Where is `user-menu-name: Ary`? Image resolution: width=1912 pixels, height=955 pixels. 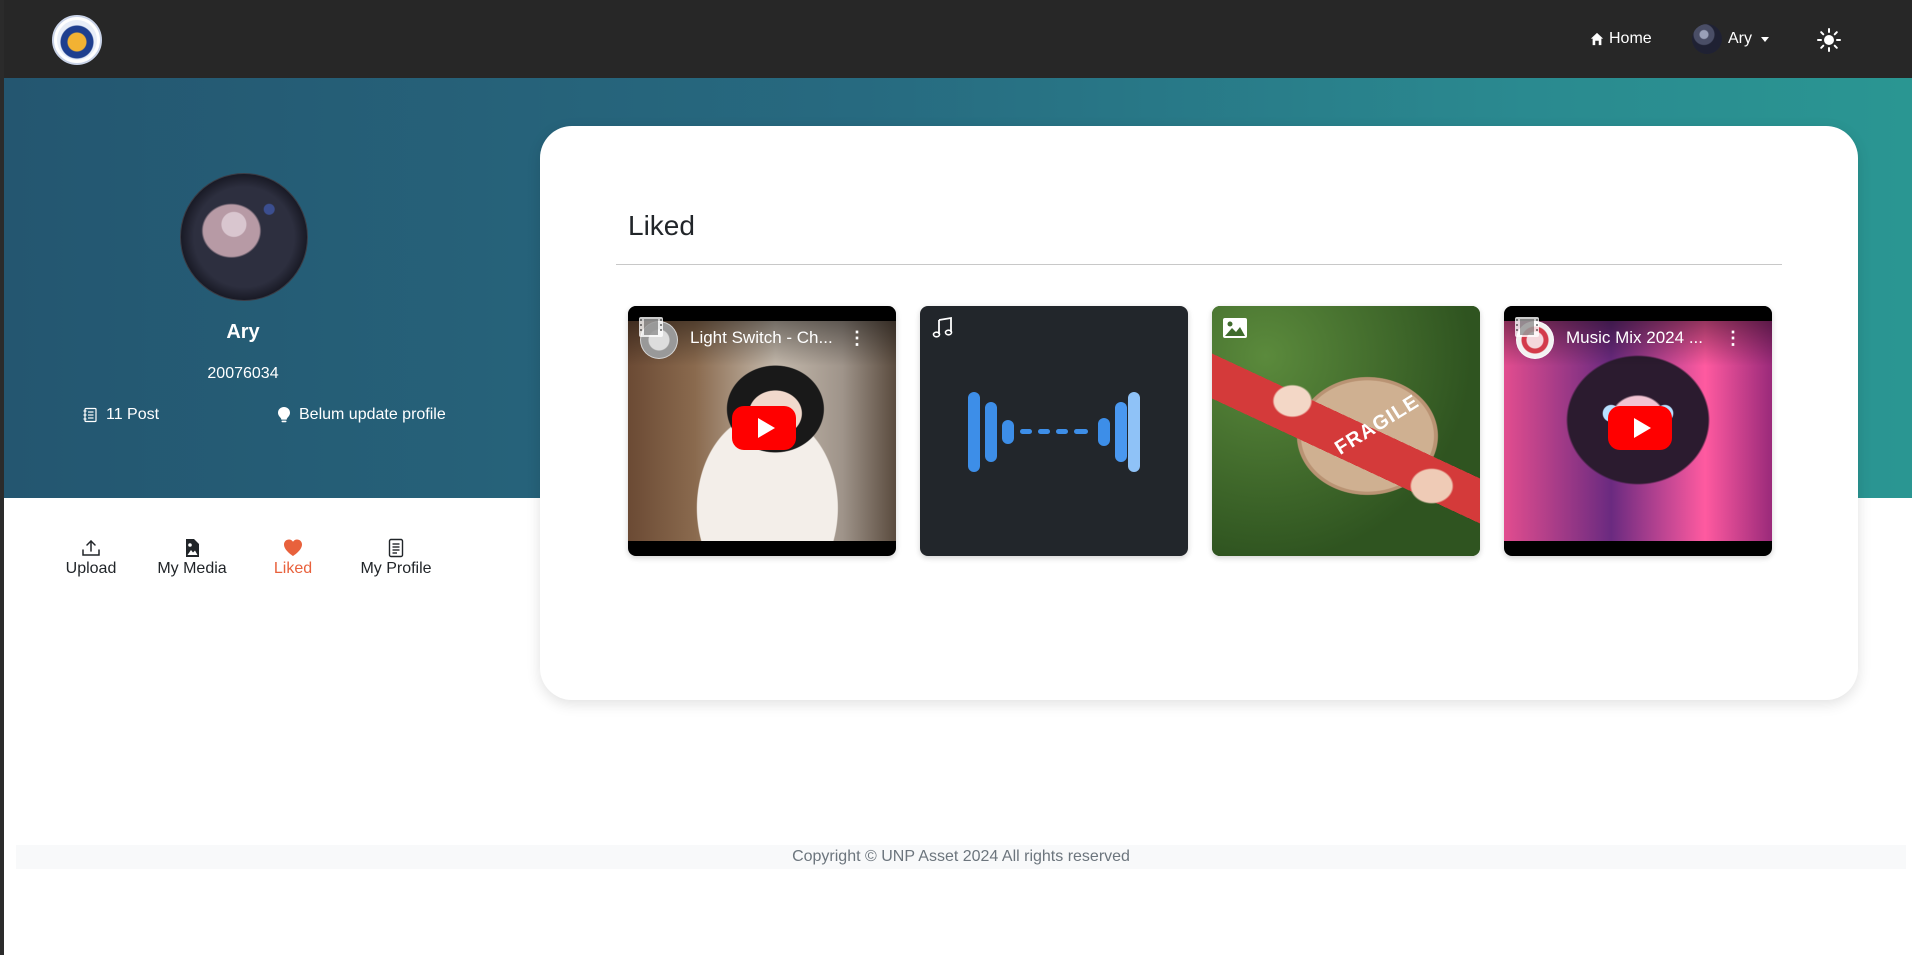
user-menu-name: Ary is located at coordinates (1740, 38).